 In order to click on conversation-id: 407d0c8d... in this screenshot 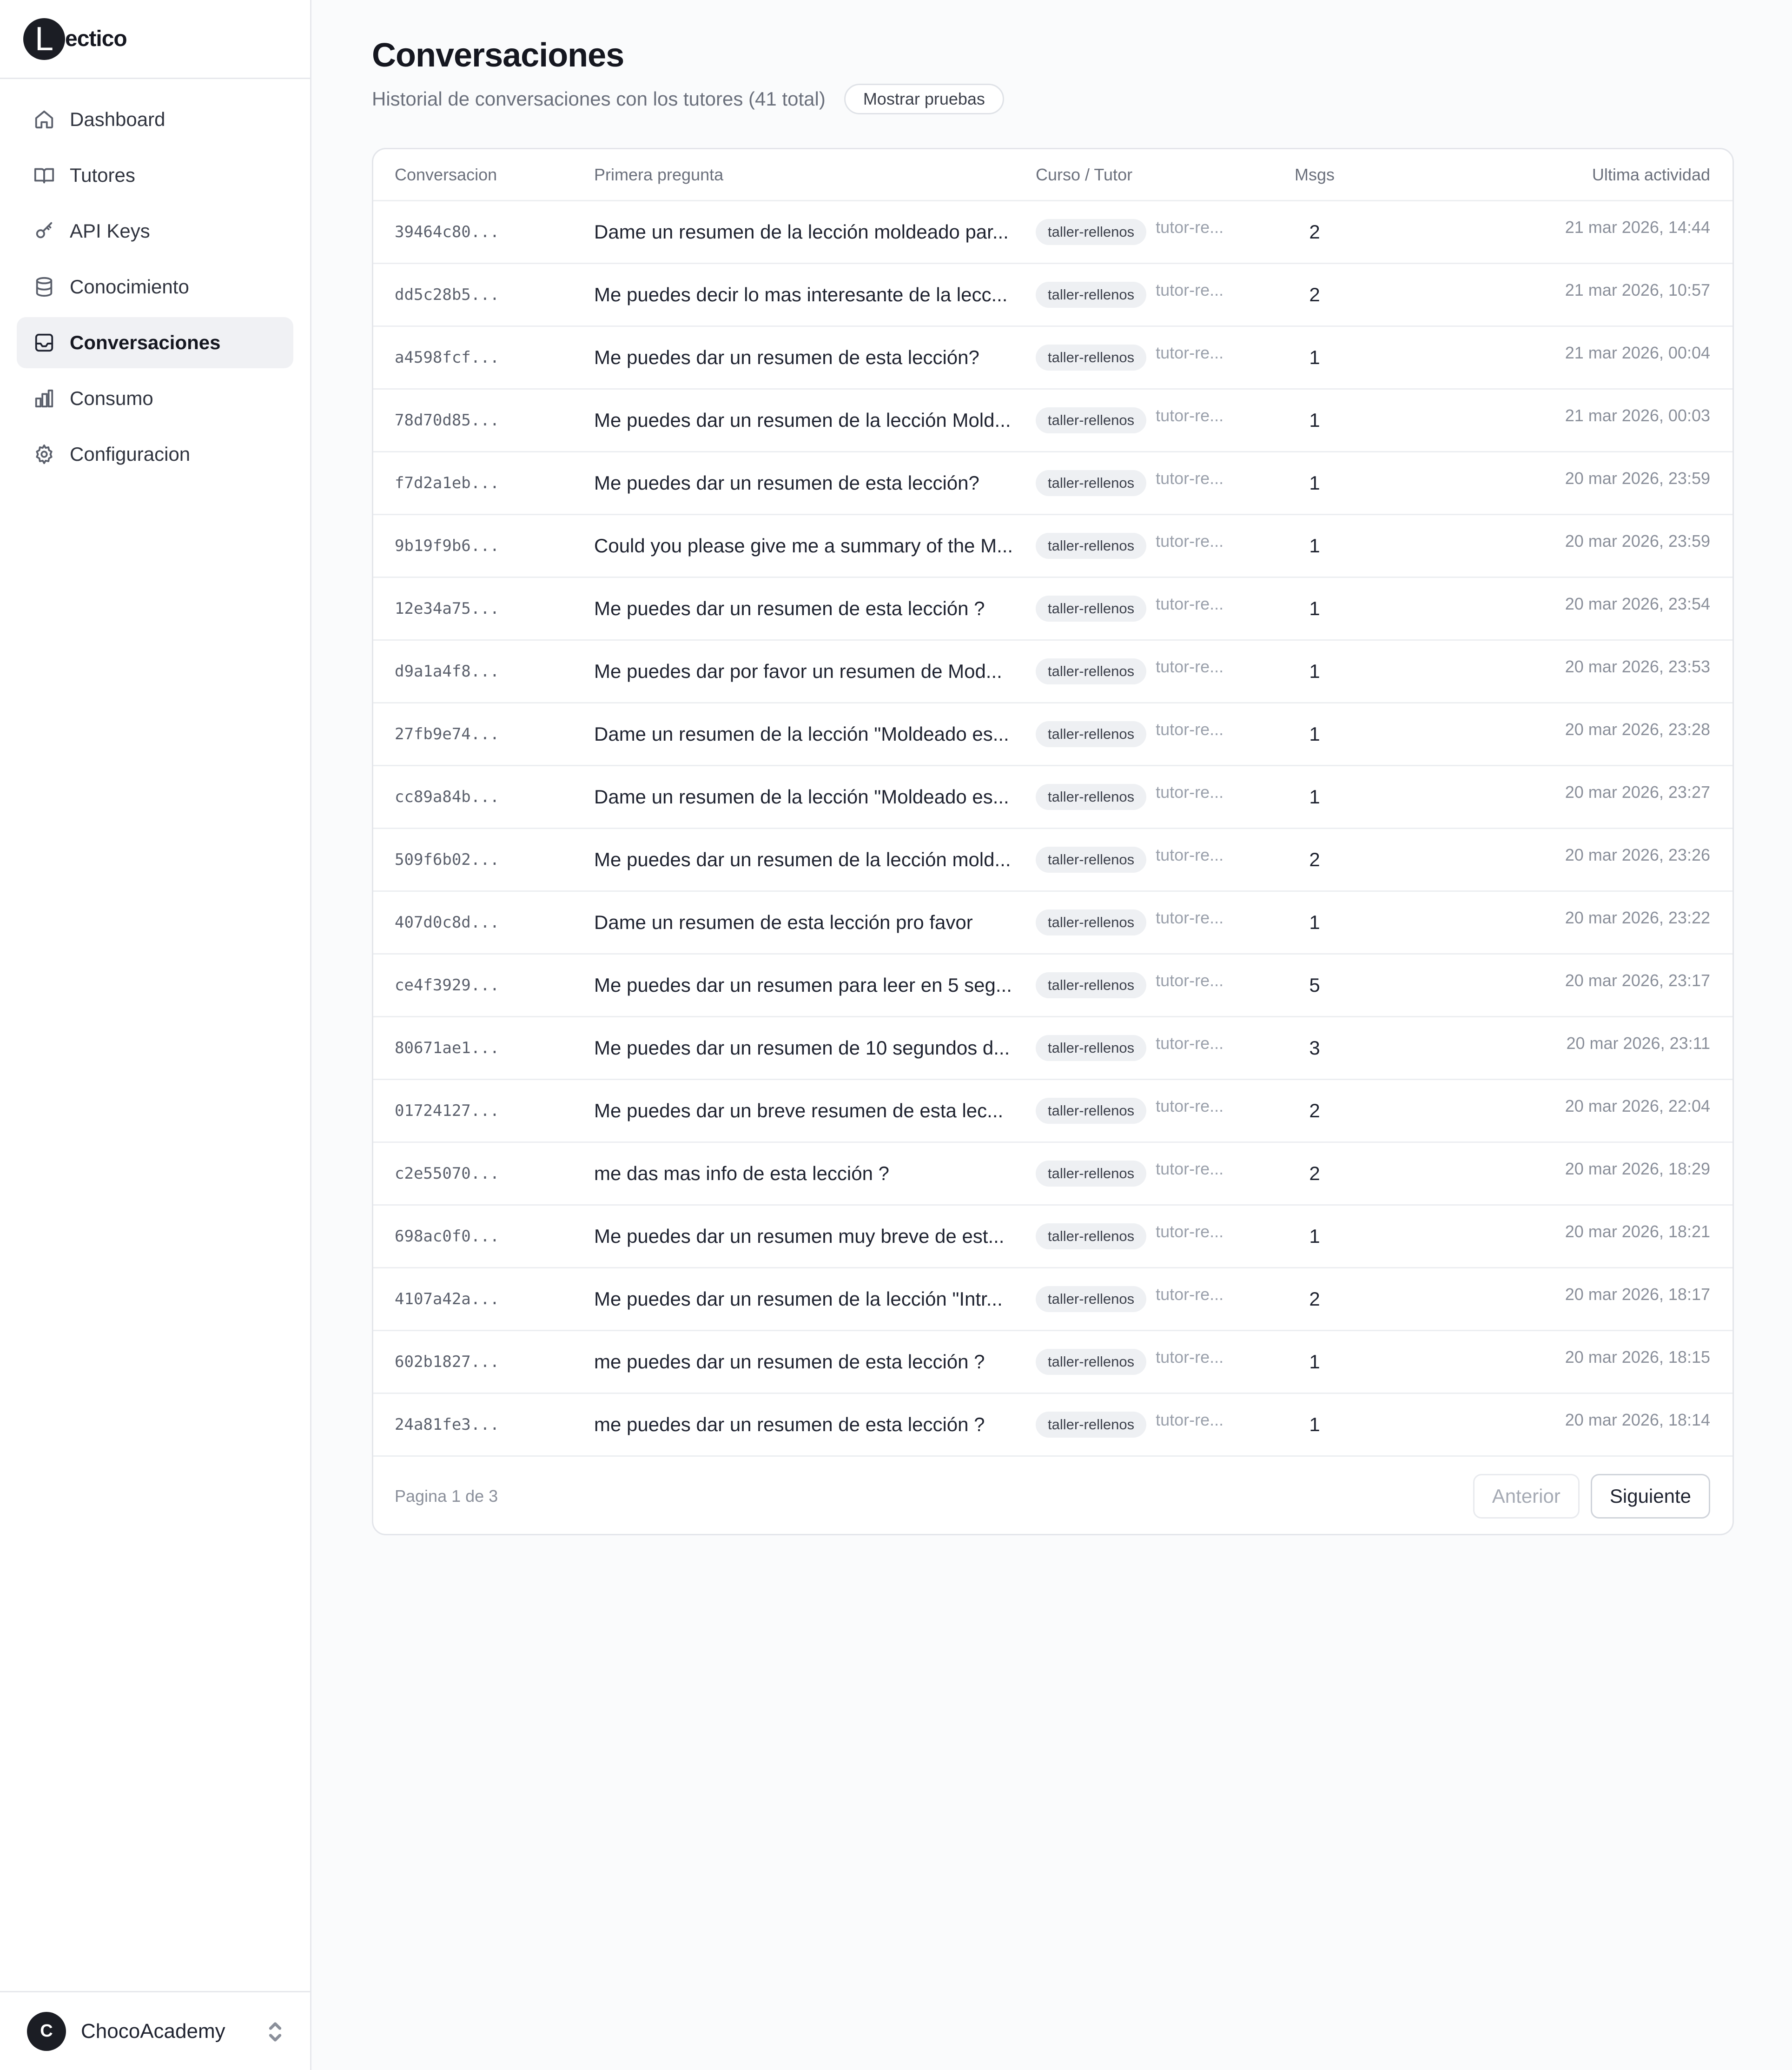, I will do `click(447, 922)`.